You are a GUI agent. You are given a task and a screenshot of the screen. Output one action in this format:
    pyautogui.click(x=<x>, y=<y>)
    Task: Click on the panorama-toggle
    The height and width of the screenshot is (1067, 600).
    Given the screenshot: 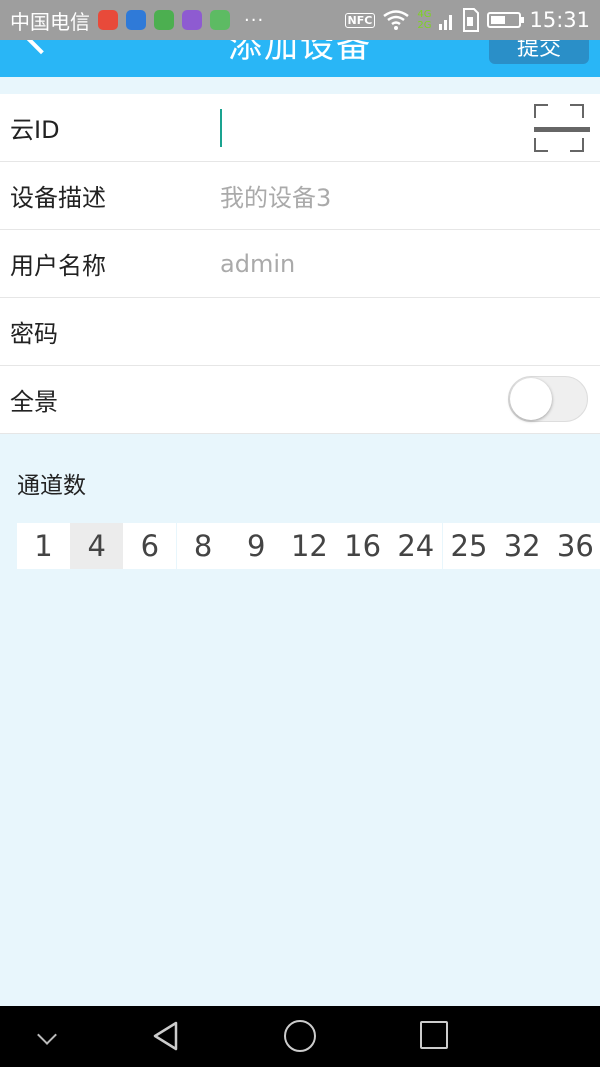 What is the action you would take?
    pyautogui.click(x=548, y=399)
    